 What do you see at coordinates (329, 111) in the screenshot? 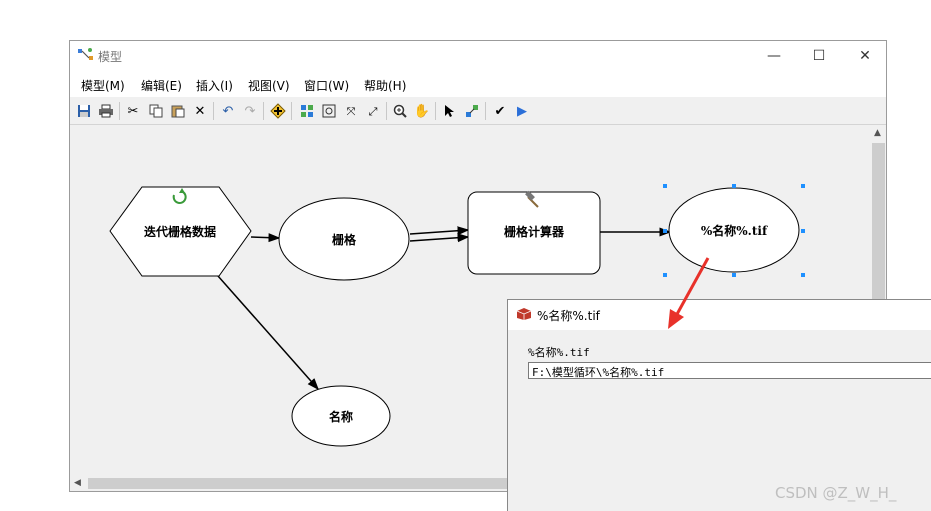
I see `full-extent-icon` at bounding box center [329, 111].